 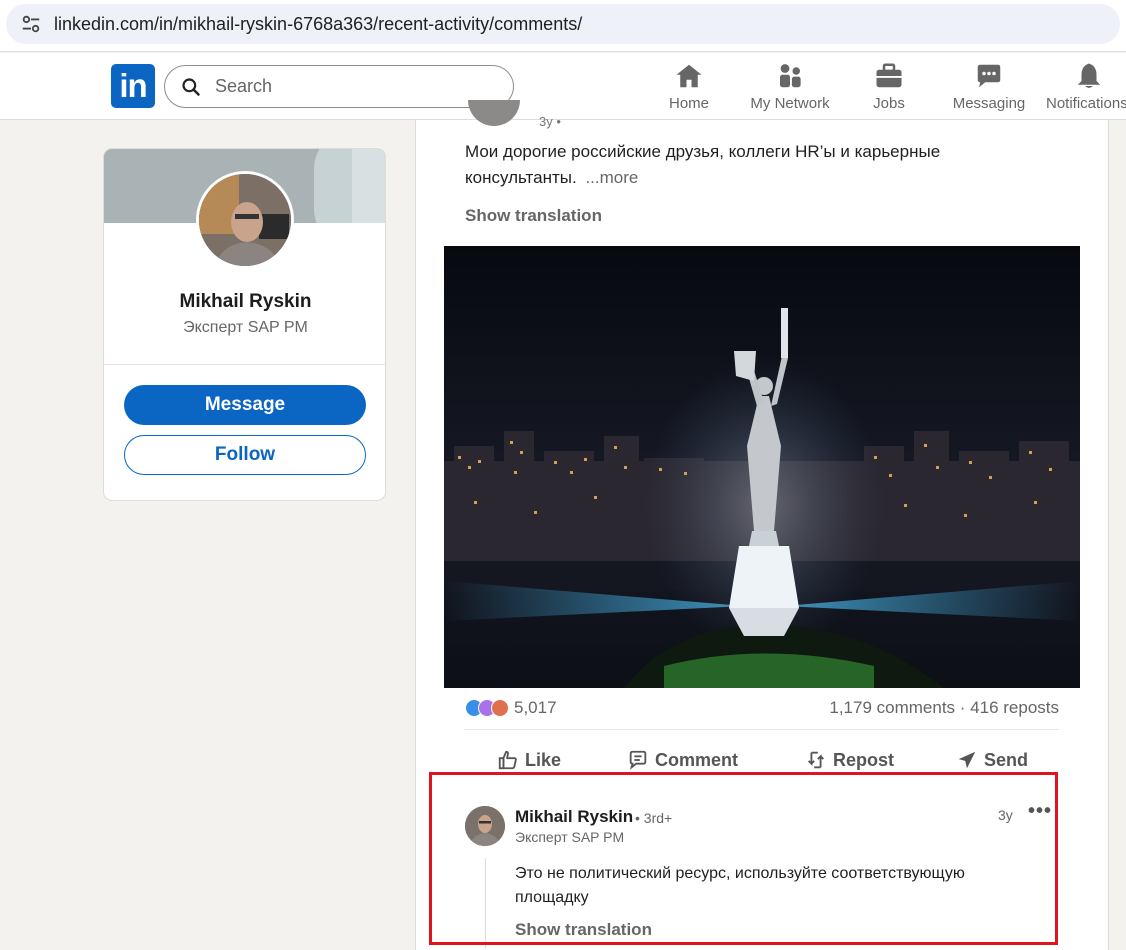 I want to click on repost-label: Repost, so click(x=864, y=759).